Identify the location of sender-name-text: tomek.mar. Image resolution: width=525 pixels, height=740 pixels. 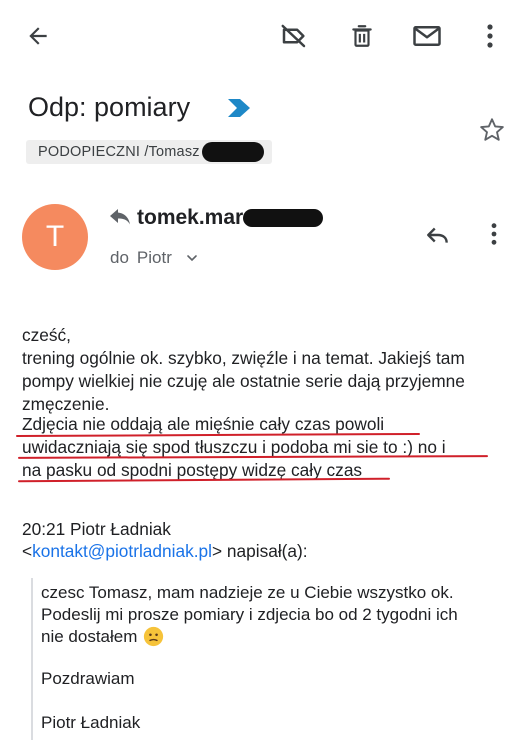
(190, 217).